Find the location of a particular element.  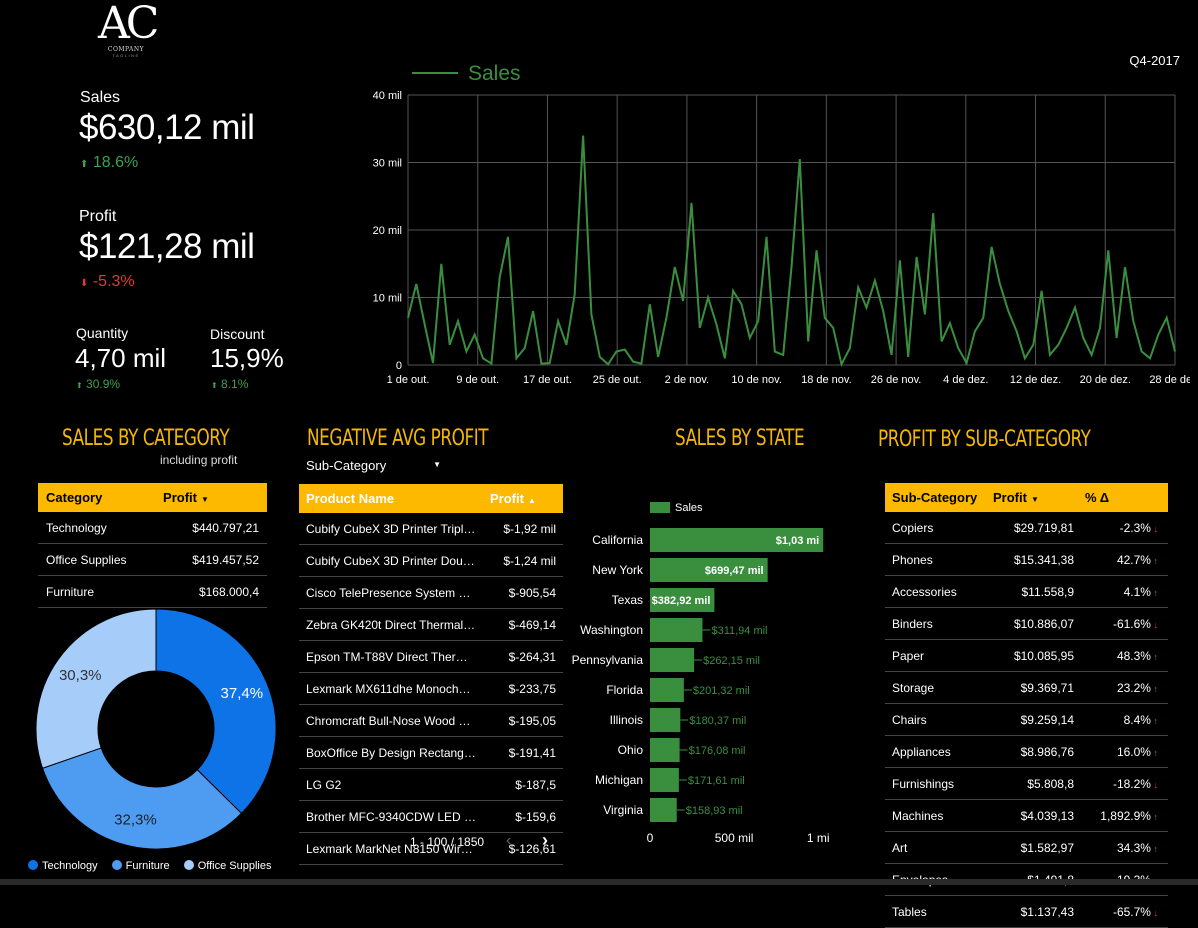

horizontal-scrollbar is located at coordinates (599, 882).